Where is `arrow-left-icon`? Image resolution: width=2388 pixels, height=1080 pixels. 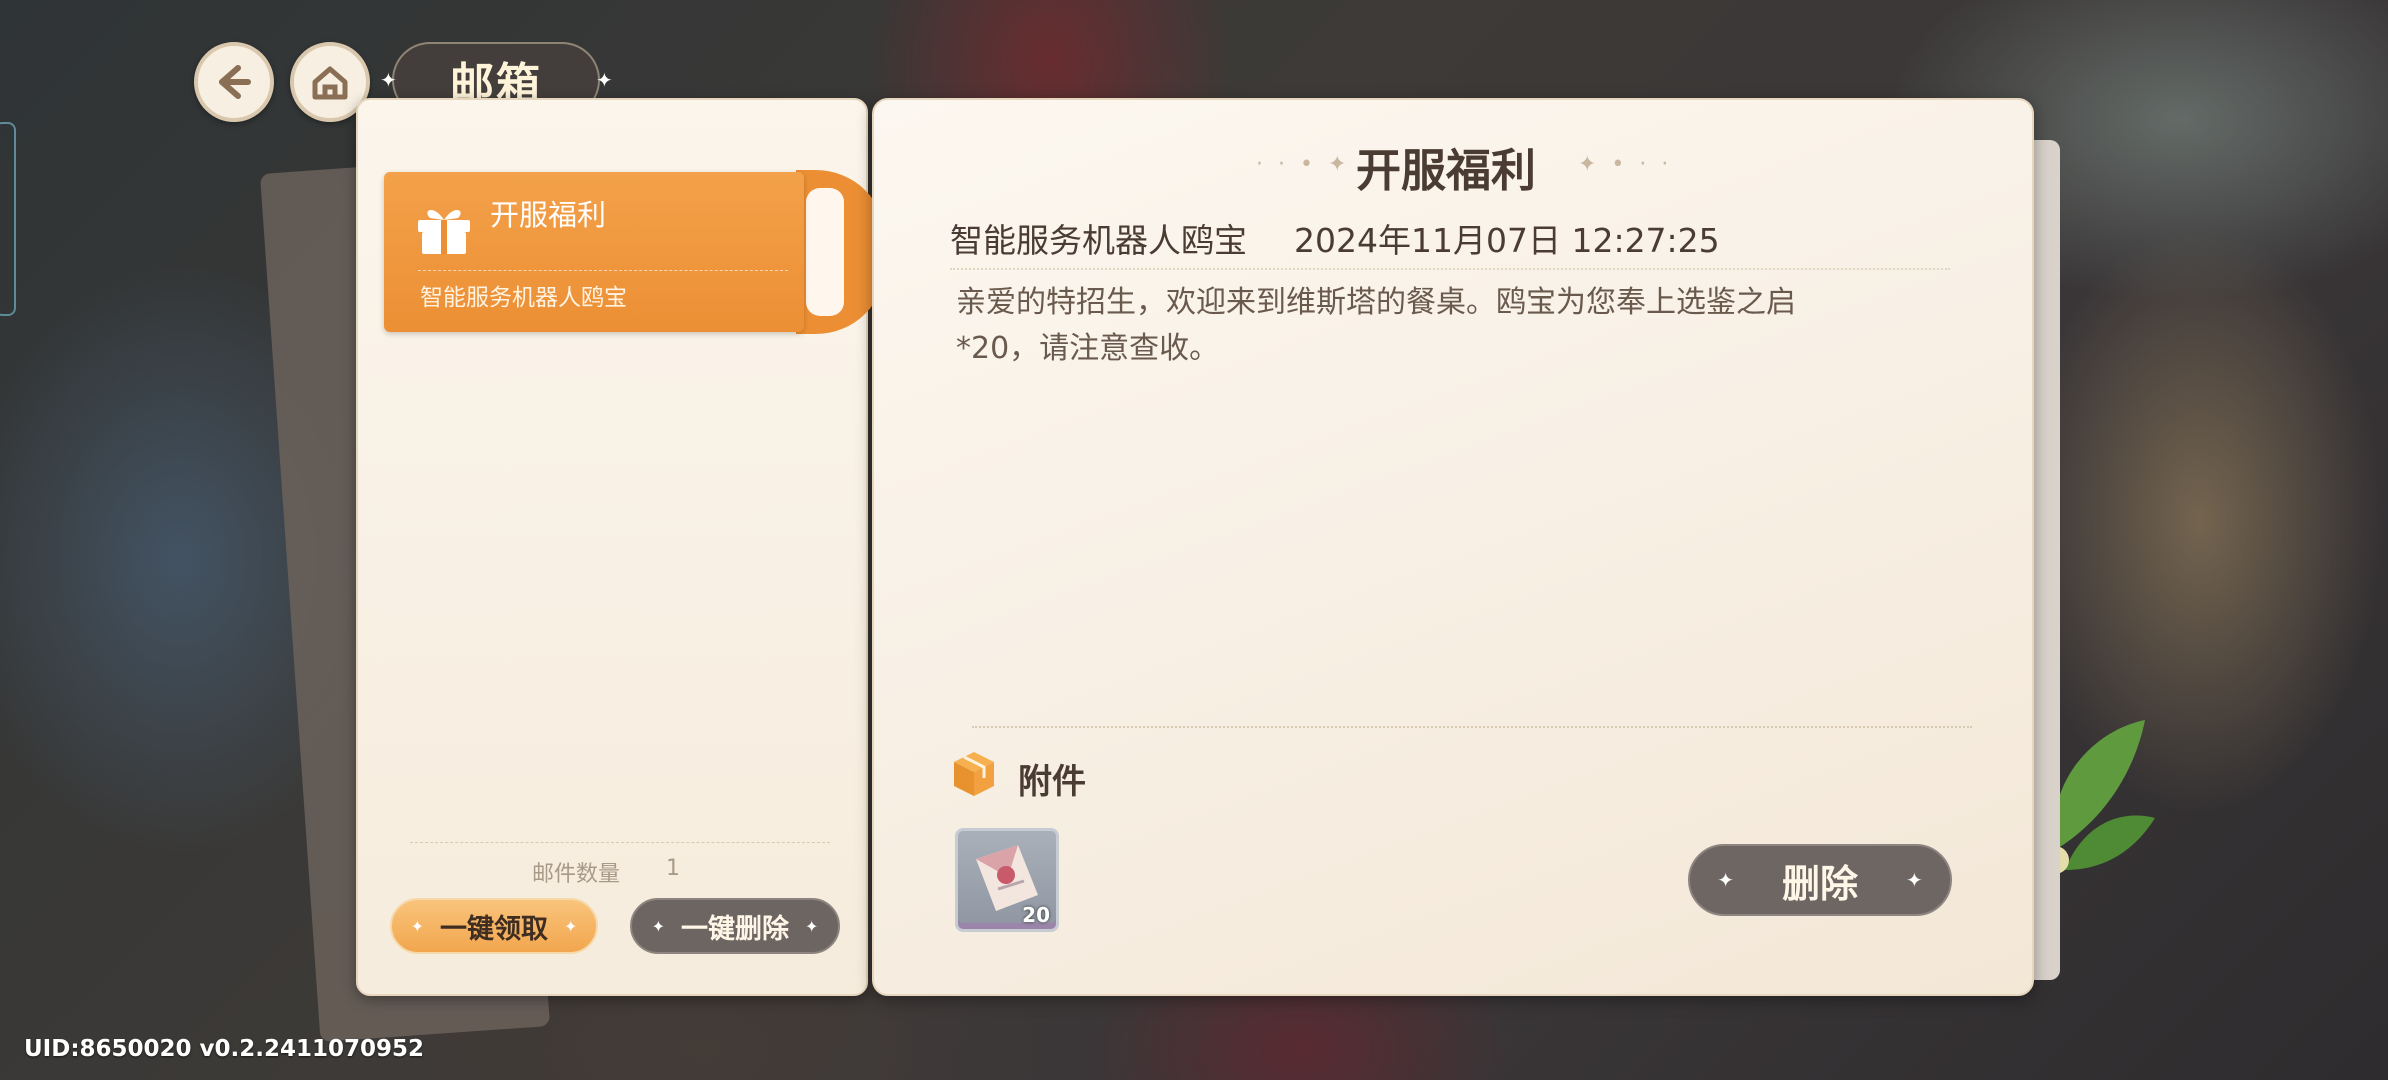
arrow-left-icon is located at coordinates (235, 82).